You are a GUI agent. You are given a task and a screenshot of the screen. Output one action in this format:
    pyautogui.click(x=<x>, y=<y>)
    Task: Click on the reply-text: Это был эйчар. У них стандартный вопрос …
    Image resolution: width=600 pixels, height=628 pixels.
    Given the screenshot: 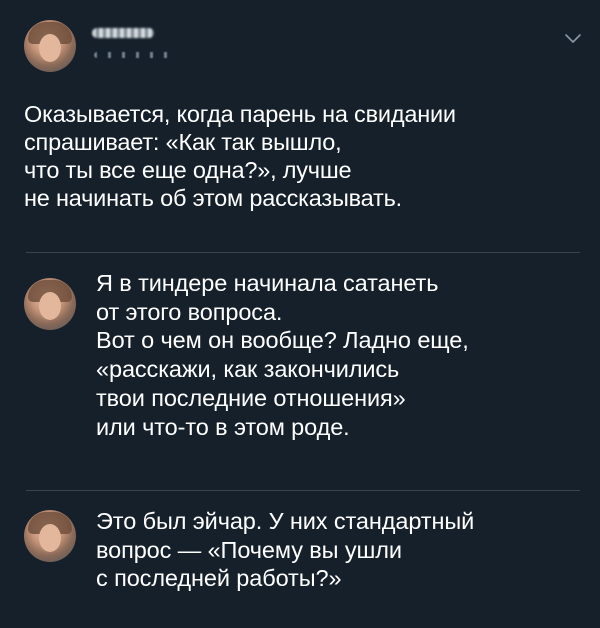 What is the action you would take?
    pyautogui.click(x=285, y=550)
    